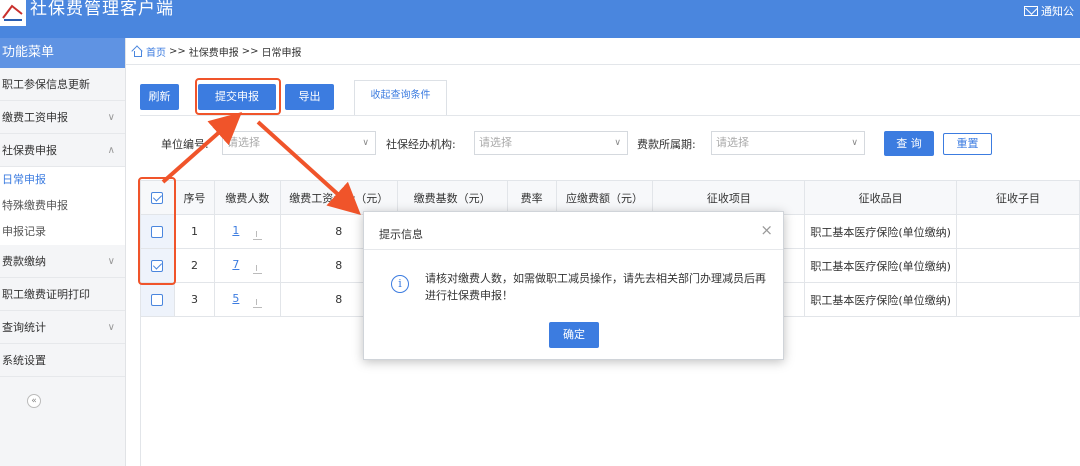  What do you see at coordinates (766, 230) in the screenshot?
I see `close-icon: ×` at bounding box center [766, 230].